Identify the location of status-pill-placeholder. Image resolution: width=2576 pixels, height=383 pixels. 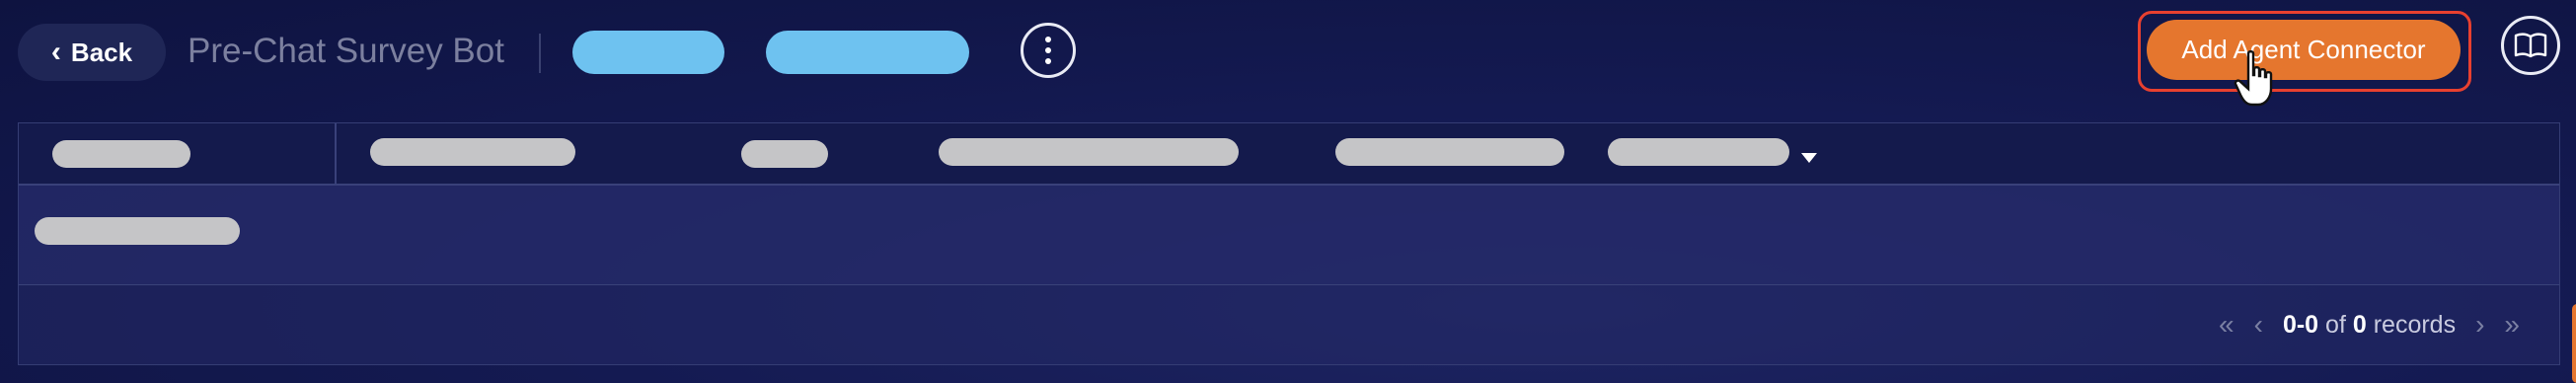
(648, 52).